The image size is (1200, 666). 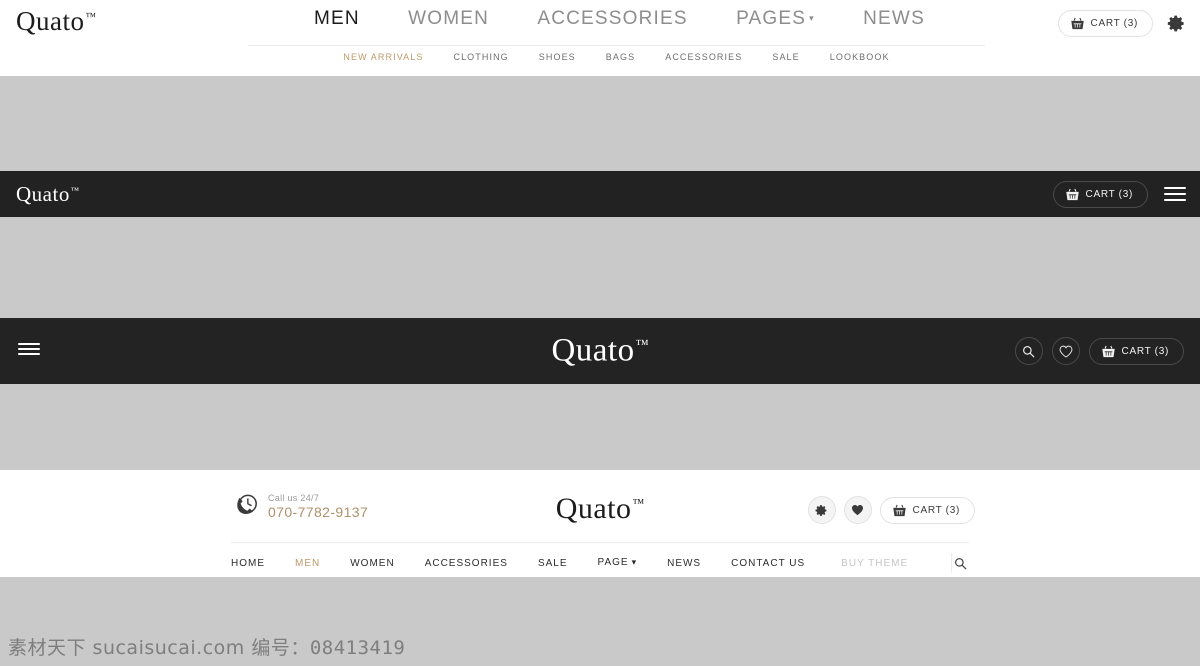 I want to click on nav-item-pages: PAGES ▾, so click(x=775, y=19).